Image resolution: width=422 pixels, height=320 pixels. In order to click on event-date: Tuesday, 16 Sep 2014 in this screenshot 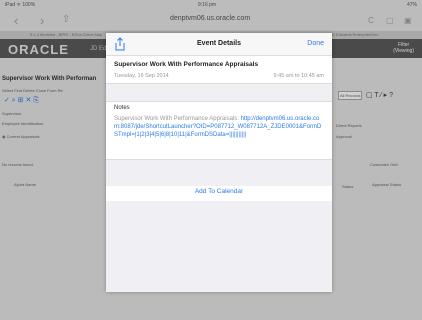, I will do `click(141, 76)`.